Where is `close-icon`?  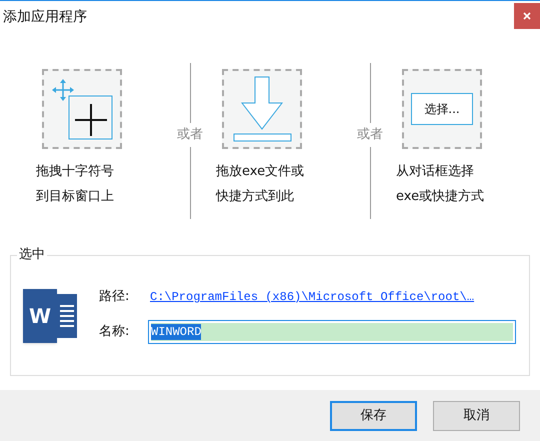
close-icon is located at coordinates (527, 16).